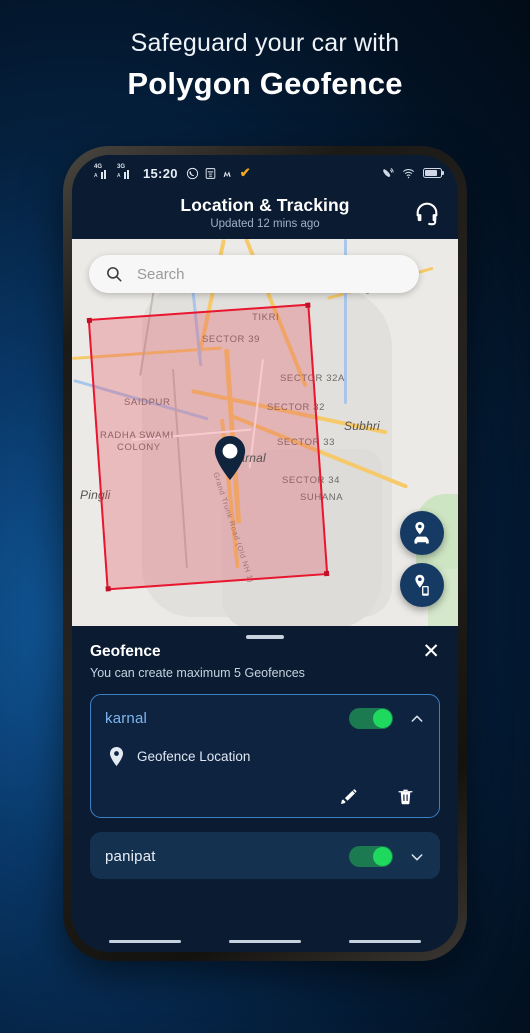 This screenshot has width=530, height=1033. I want to click on device-location-fab, so click(422, 585).